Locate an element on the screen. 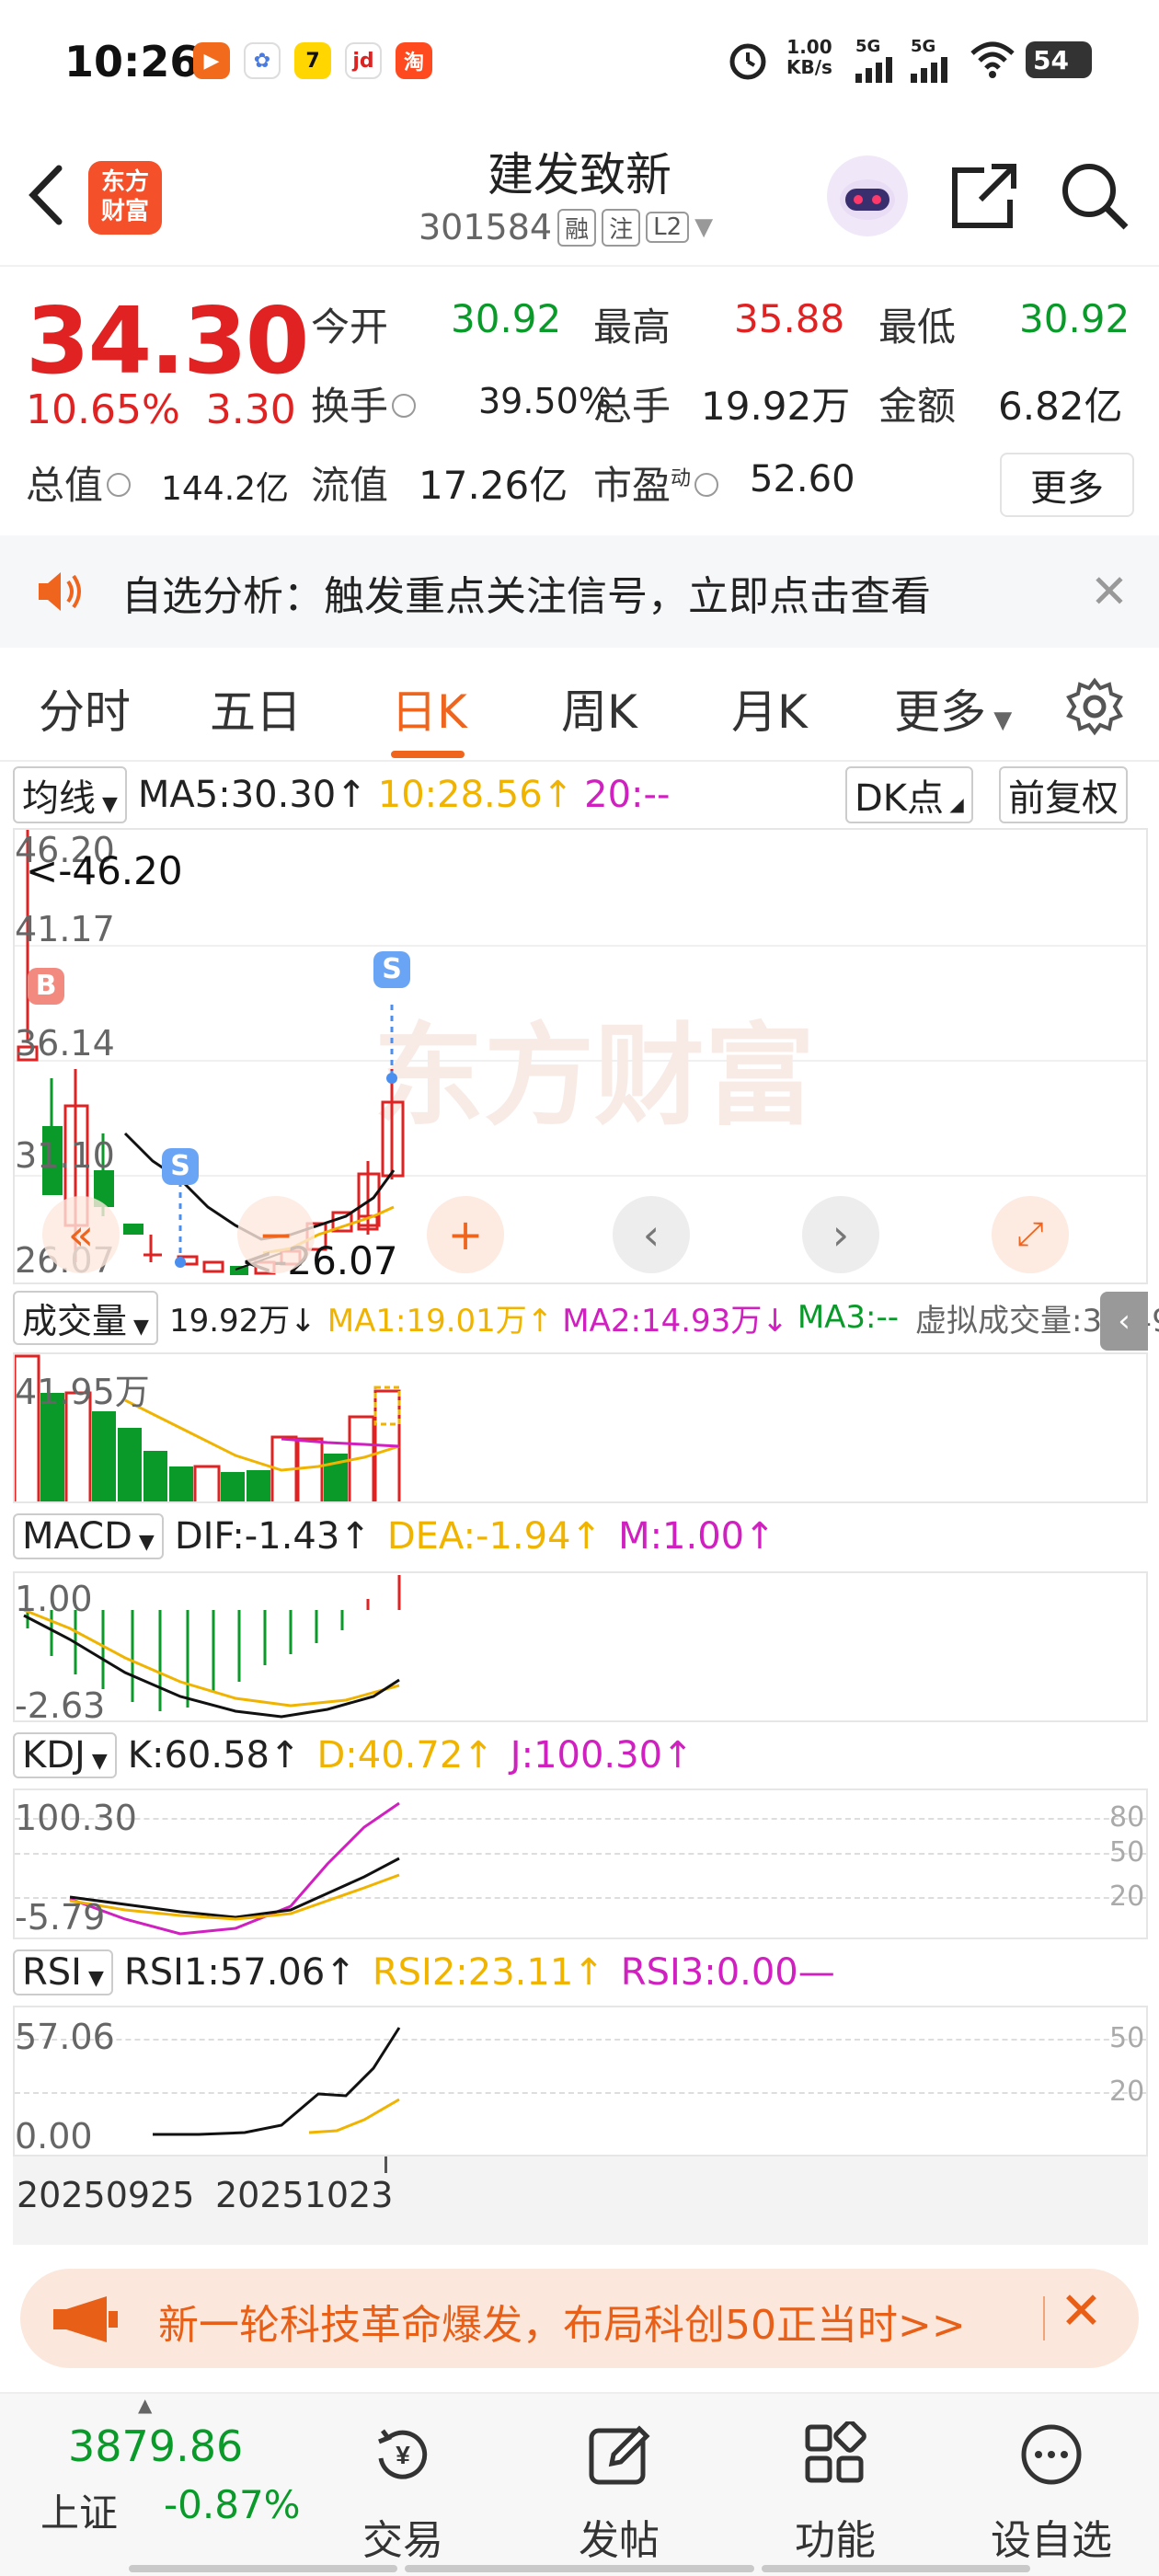  nav-add-watchlist: 设自选 is located at coordinates (1051, 2479).